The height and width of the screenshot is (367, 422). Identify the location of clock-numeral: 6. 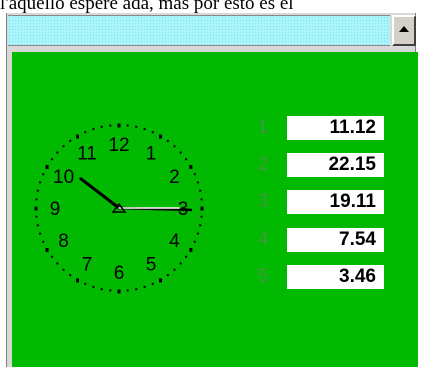
(119, 273).